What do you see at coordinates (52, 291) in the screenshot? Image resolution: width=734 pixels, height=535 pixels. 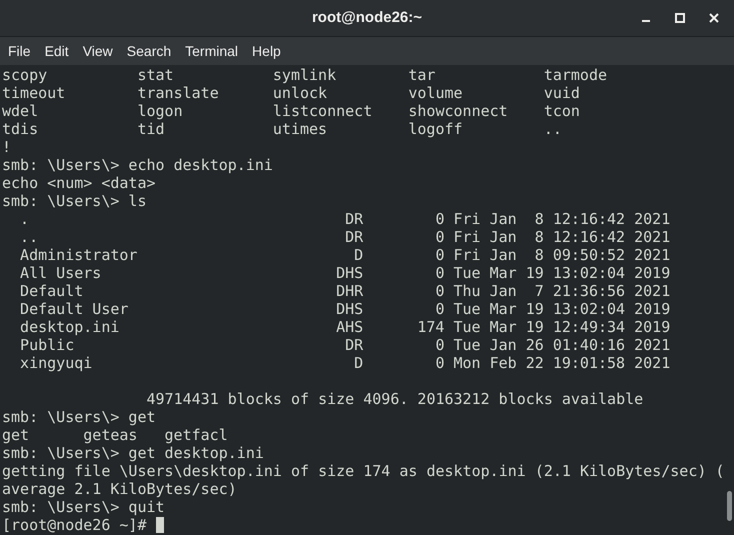 I see `file-name: Default` at bounding box center [52, 291].